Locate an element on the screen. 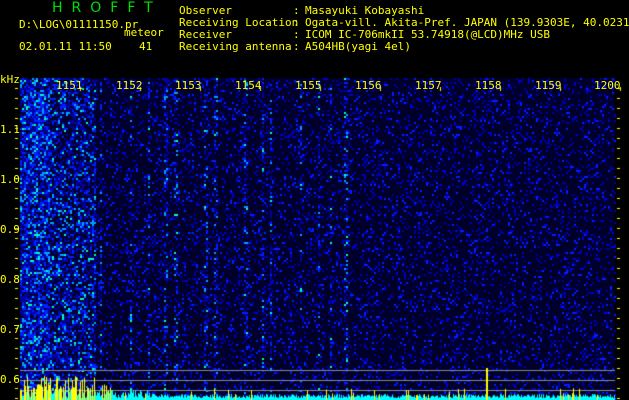  y-unit: kHz is located at coordinates (10, 79).